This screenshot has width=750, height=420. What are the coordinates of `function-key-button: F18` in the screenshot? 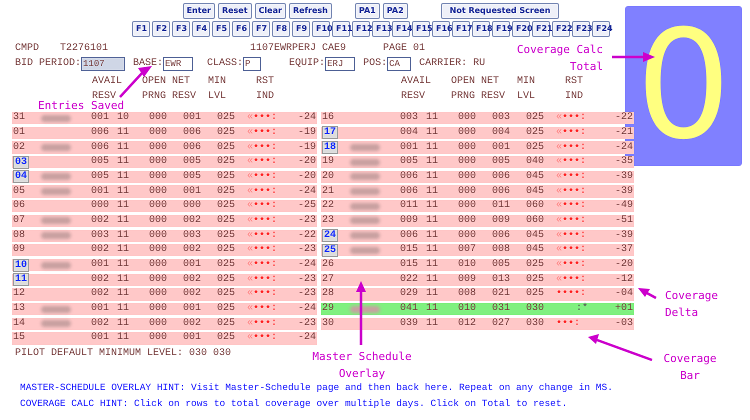 It's located at (481, 29).